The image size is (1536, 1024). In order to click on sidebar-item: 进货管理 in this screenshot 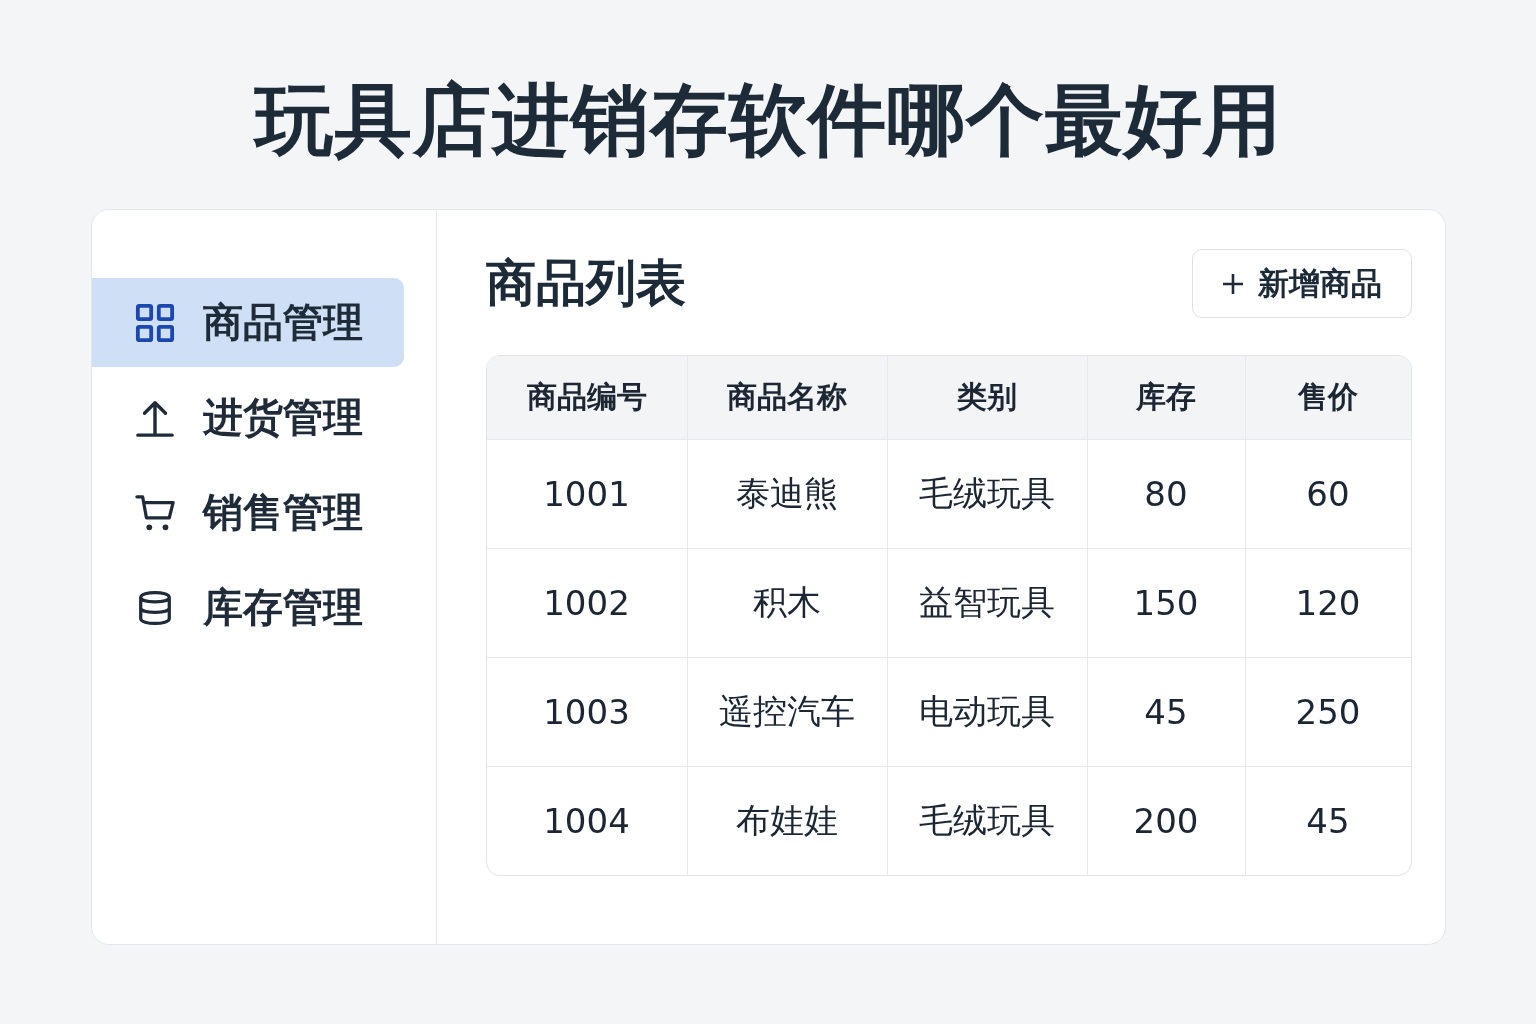, I will do `click(247, 417)`.